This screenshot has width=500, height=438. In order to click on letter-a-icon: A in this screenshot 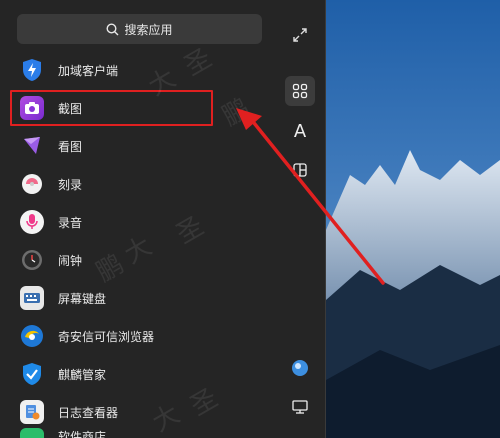, I will do `click(300, 131)`.